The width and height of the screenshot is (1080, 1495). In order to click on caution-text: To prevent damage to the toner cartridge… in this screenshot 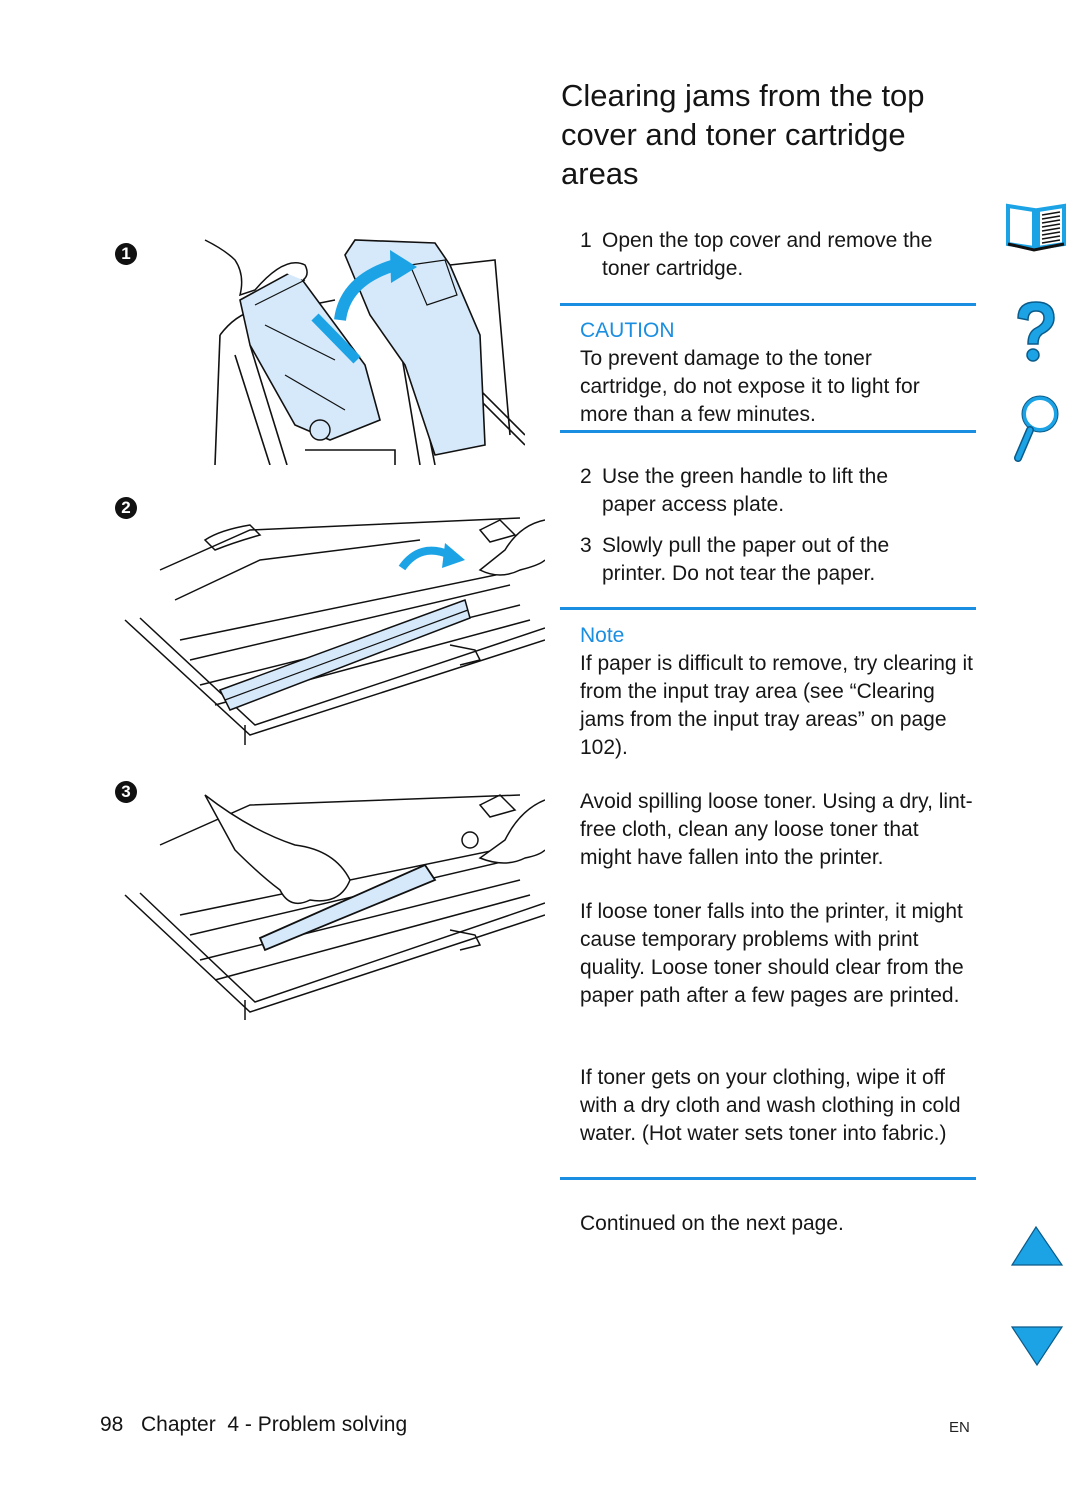, I will do `click(750, 386)`.